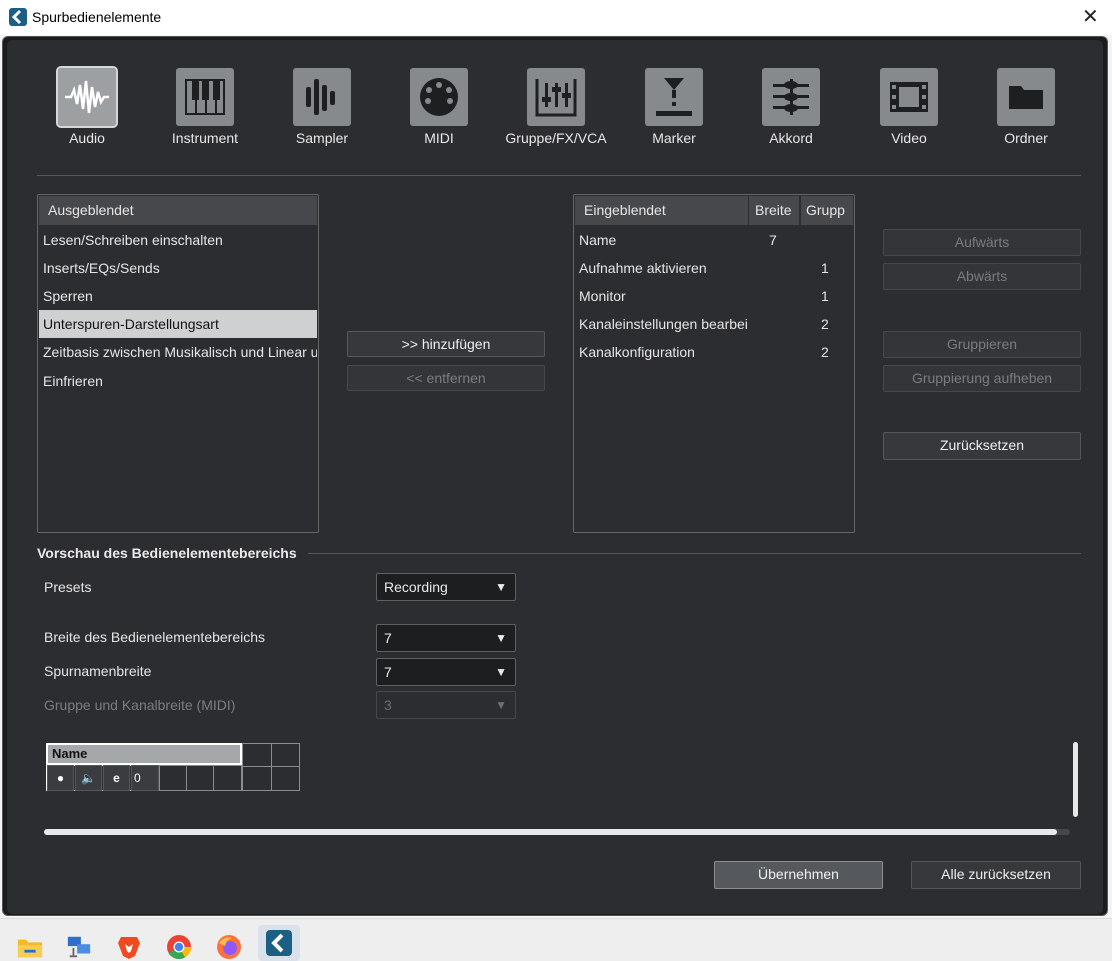 Image resolution: width=1112 pixels, height=961 pixels. Describe the element at coordinates (446, 672) in the screenshot. I see `track-name-width-select: 7 ▼` at that location.